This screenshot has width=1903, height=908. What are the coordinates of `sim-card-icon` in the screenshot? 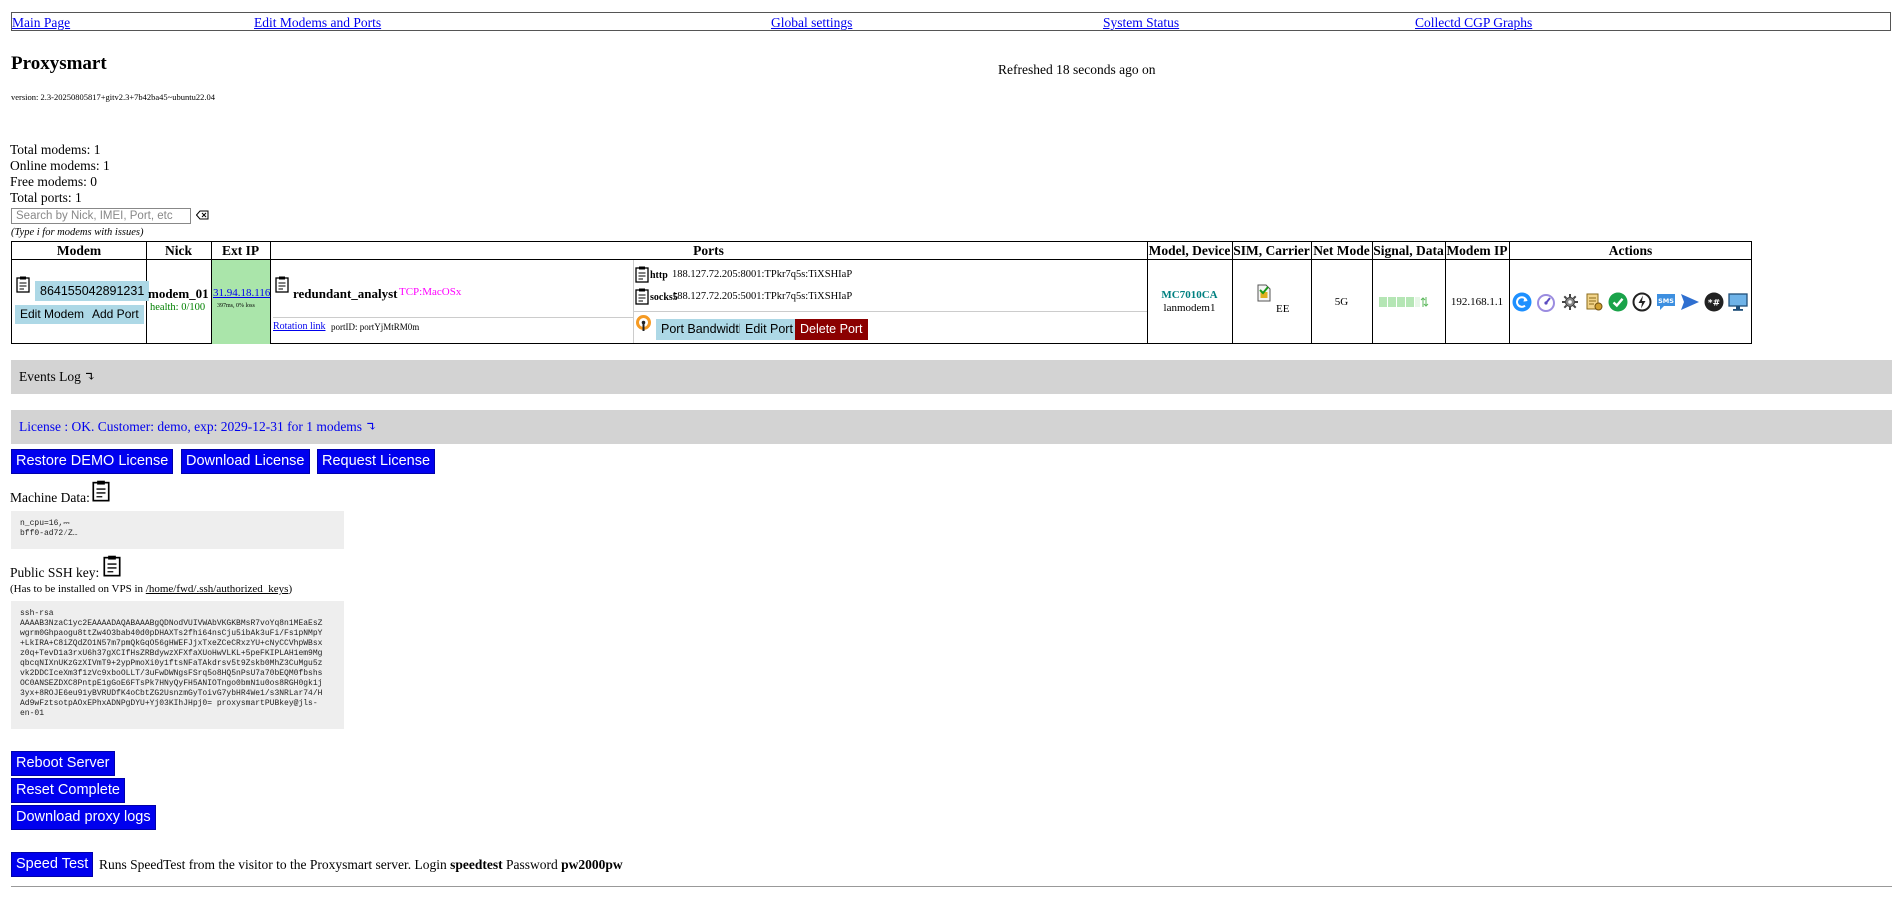 It's located at (1264, 293).